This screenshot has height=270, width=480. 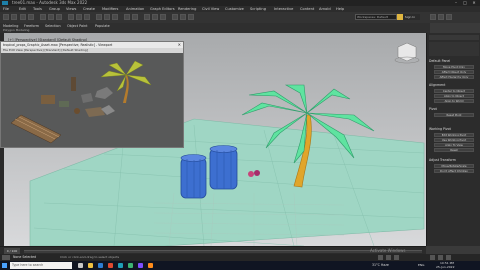 I want to click on render-frame-icon, so click(x=183, y=17).